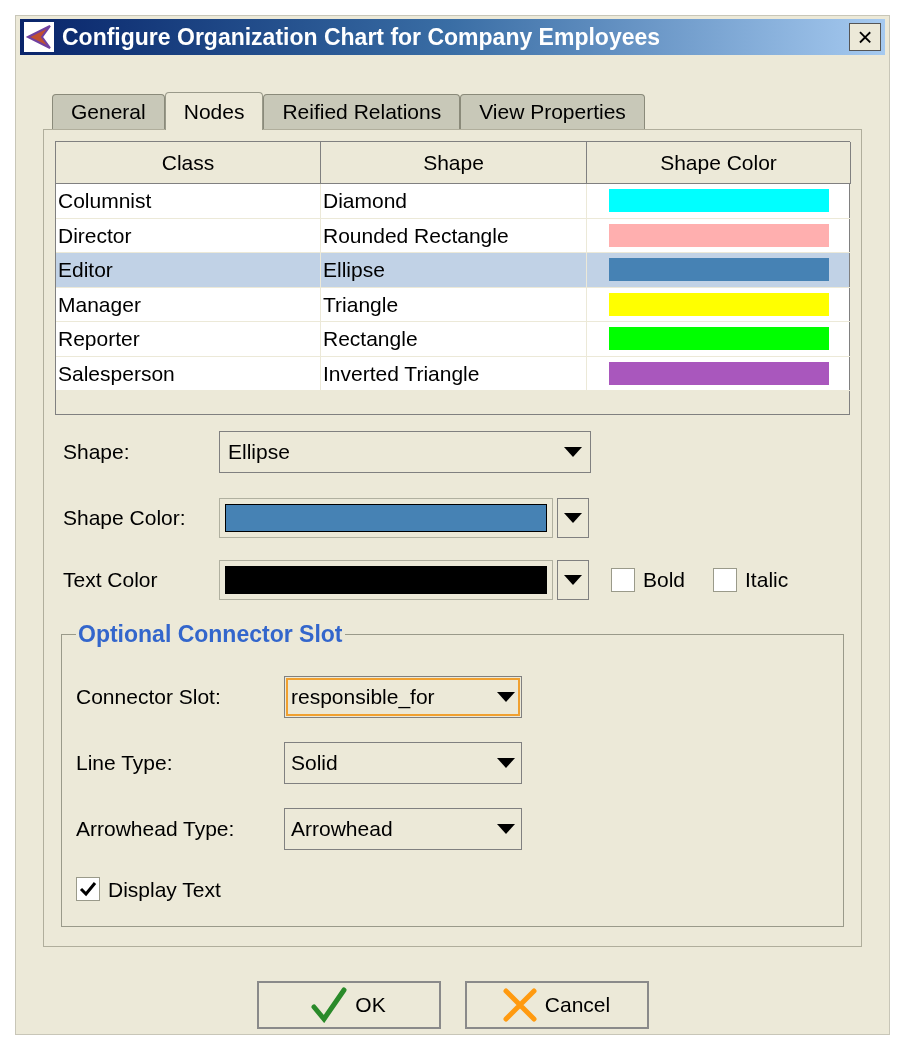  Describe the element at coordinates (403, 762) in the screenshot. I see `dropdown: Solid` at that location.